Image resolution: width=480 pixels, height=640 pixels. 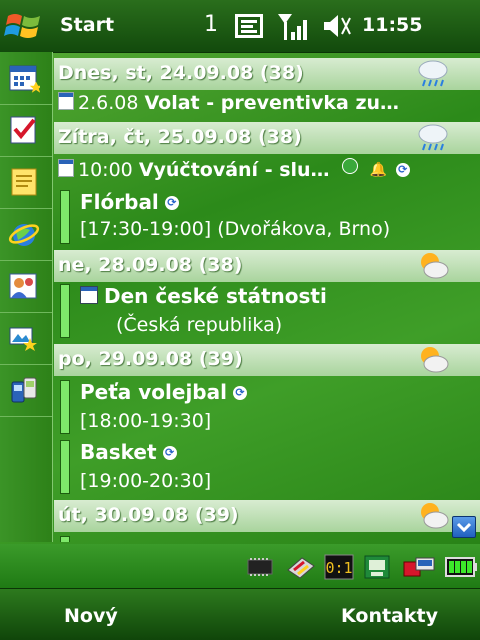 I want to click on appointment-detail: [17:30-19:00] (Dvořákova, Brno), so click(x=235, y=229).